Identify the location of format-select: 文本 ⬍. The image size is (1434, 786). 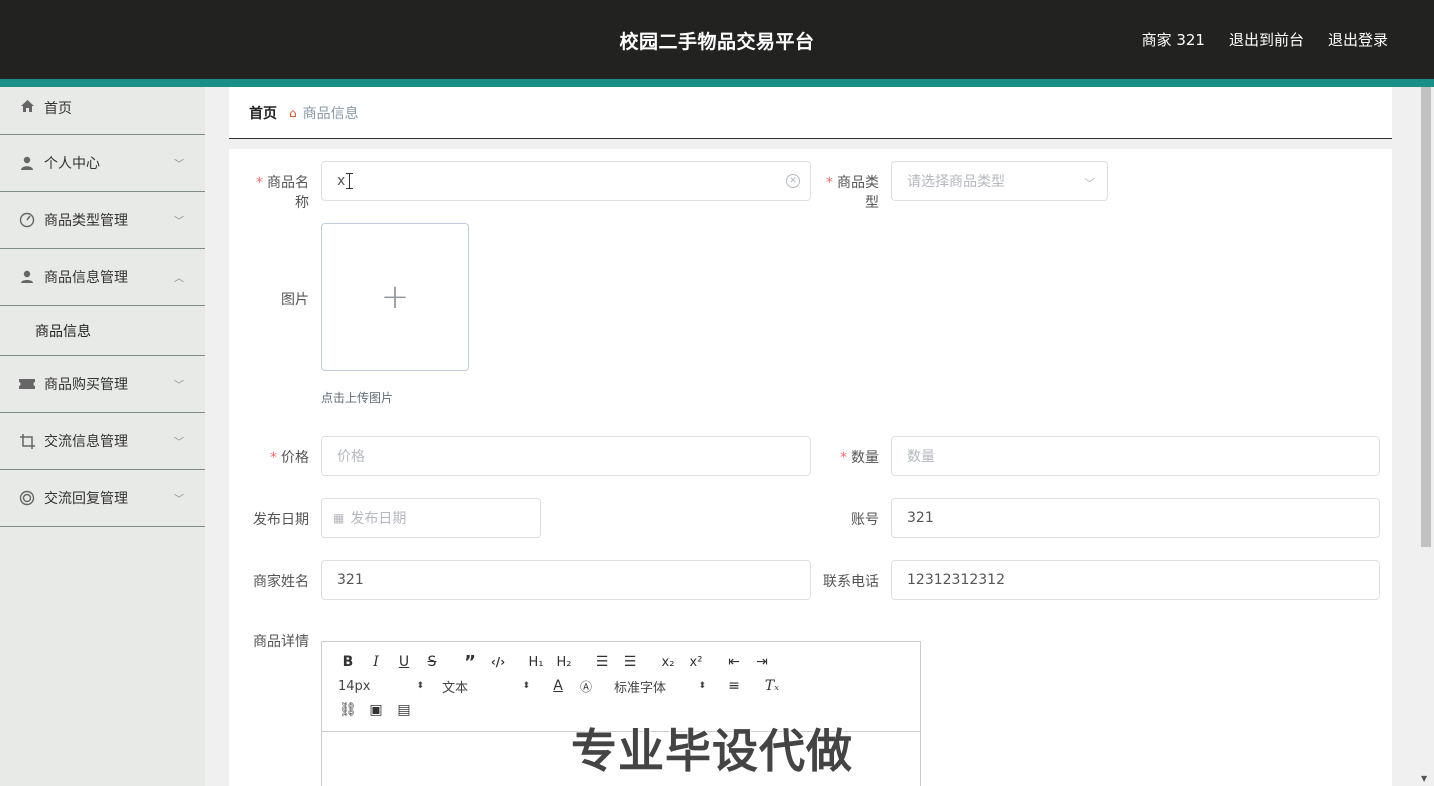
(486, 686).